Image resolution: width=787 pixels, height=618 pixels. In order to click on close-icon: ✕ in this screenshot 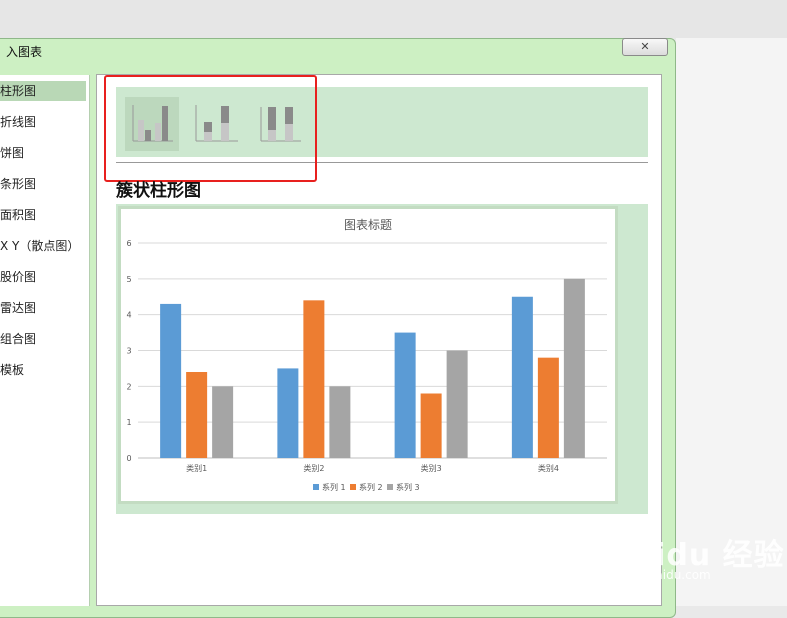, I will do `click(645, 46)`.